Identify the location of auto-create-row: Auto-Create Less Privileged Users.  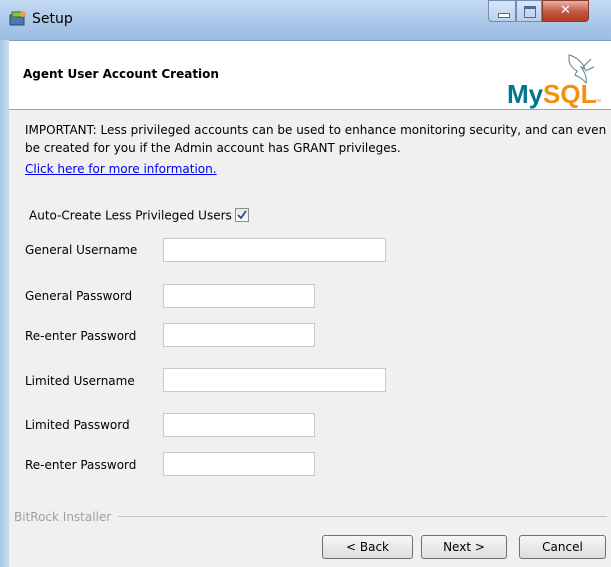
(139, 215).